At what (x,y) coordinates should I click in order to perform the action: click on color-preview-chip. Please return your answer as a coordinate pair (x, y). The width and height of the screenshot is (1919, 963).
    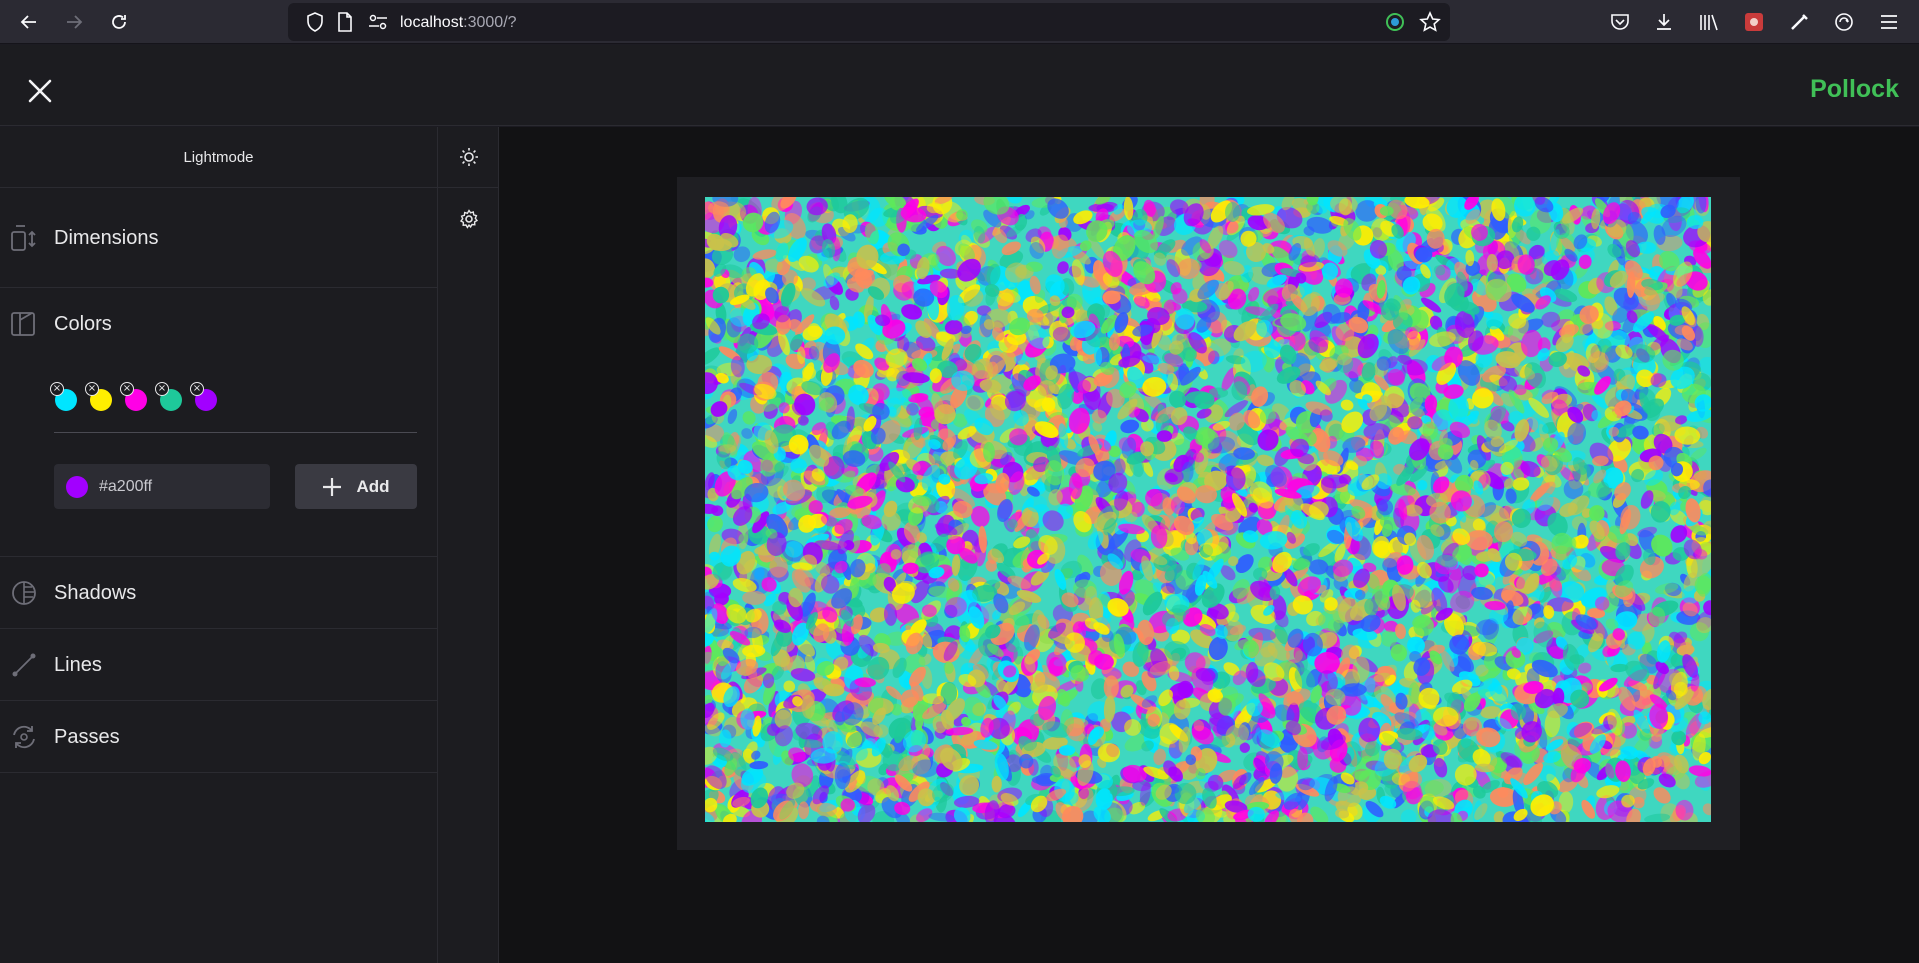
    Looking at the image, I should click on (77, 487).